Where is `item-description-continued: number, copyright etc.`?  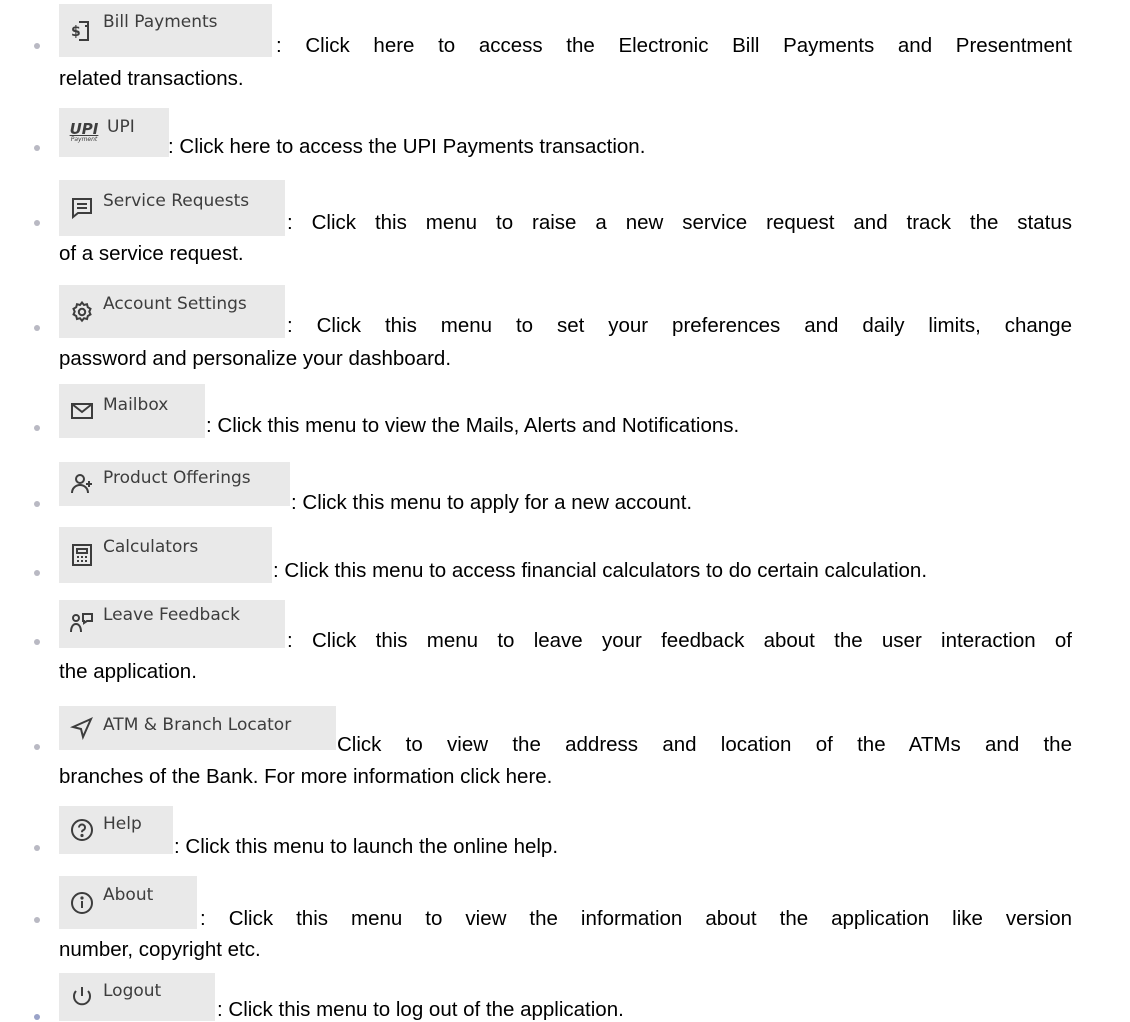 item-description-continued: number, copyright etc. is located at coordinates (160, 949).